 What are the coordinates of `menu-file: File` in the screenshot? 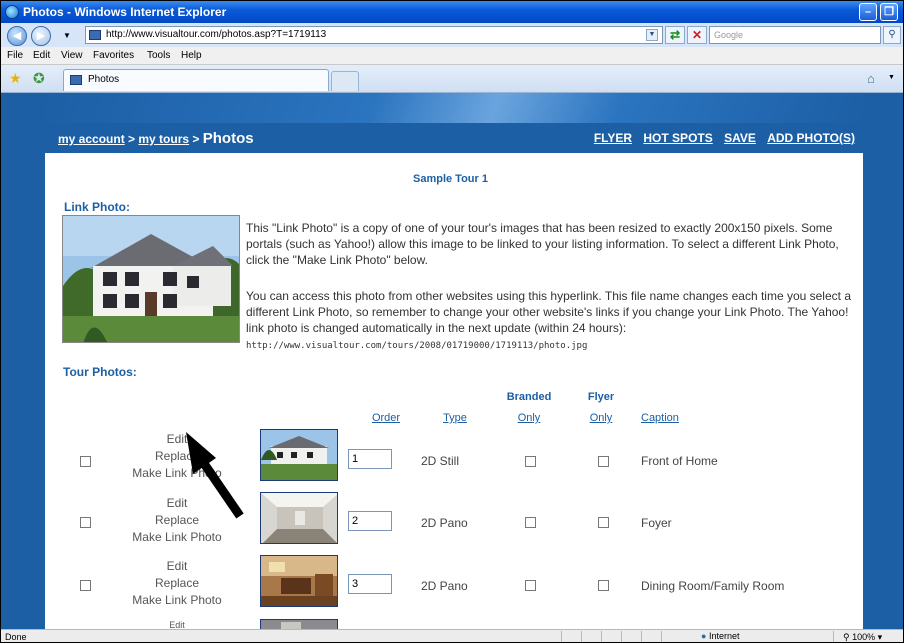 It's located at (15, 55).